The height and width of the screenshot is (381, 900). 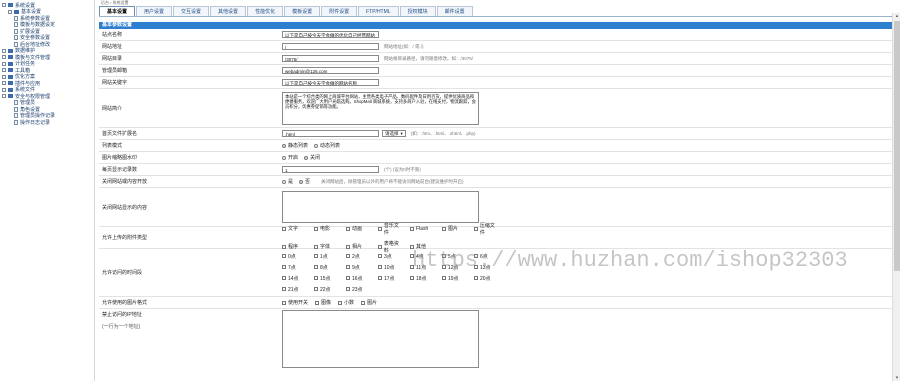 I want to click on pagesize-input: 1, so click(x=330, y=169).